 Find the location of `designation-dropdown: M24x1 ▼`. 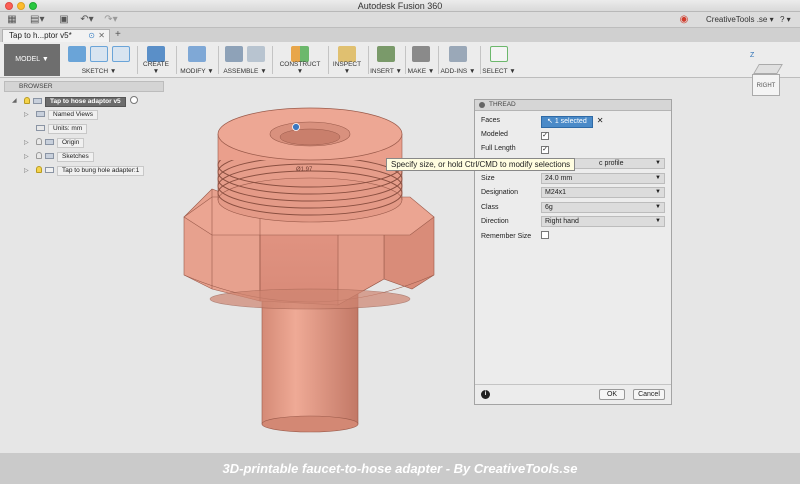

designation-dropdown: M24x1 ▼ is located at coordinates (603, 192).